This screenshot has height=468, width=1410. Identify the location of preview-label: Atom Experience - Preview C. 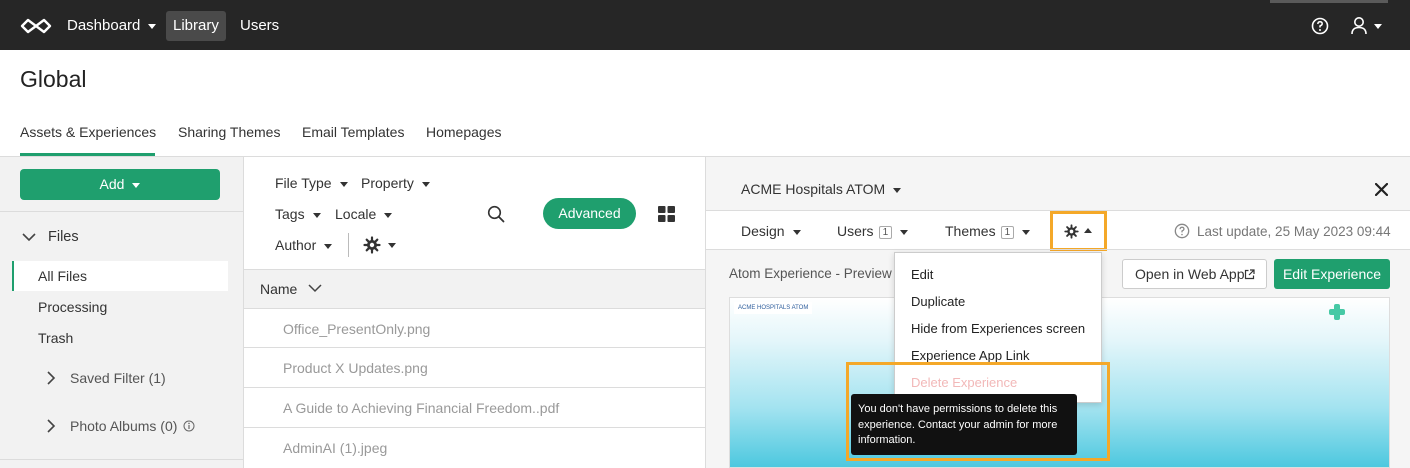
(817, 273).